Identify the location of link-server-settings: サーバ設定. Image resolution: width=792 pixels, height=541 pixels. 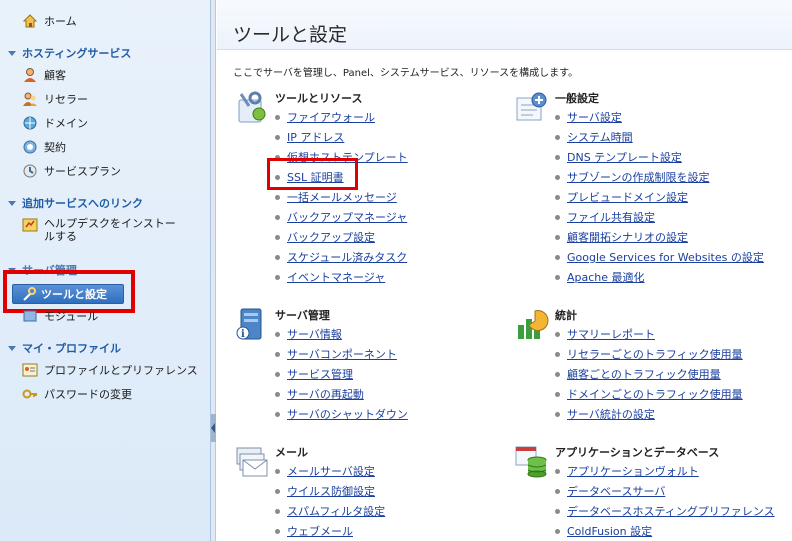
(594, 117).